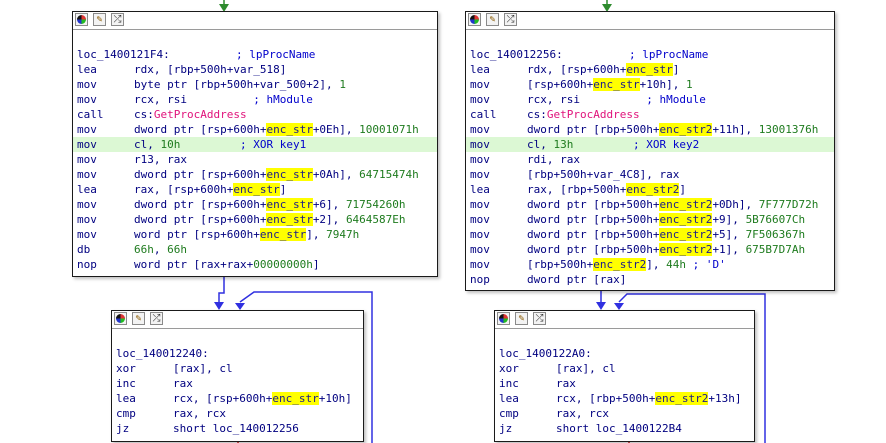 The height and width of the screenshot is (443, 886). What do you see at coordinates (255, 264) in the screenshot?
I see `instruction-line: nop word ptr [rax+rax+00000000h]` at bounding box center [255, 264].